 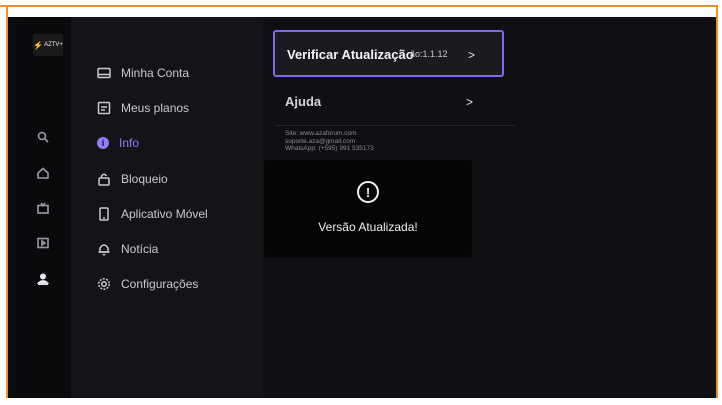 What do you see at coordinates (43, 173) in the screenshot?
I see `home-icon` at bounding box center [43, 173].